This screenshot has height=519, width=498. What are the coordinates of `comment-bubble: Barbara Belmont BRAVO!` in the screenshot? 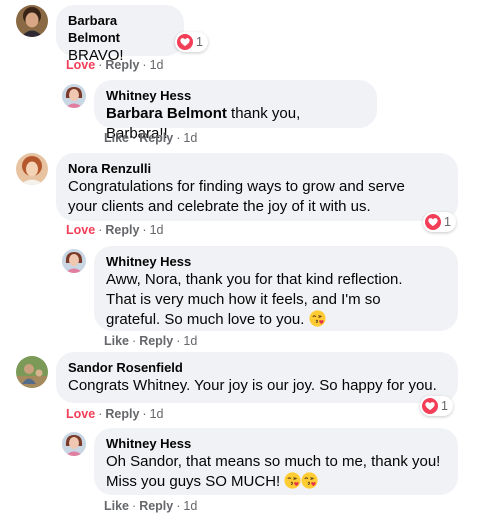 It's located at (120, 34).